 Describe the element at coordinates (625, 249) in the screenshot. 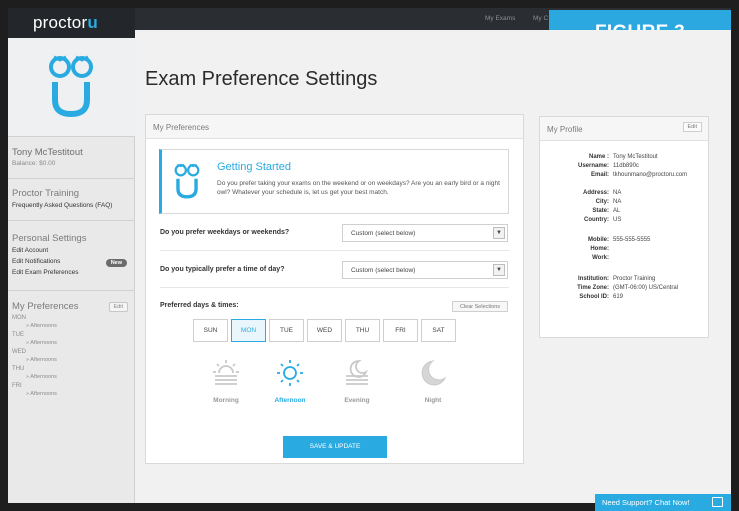

I see `profile-home-row: Home:` at that location.